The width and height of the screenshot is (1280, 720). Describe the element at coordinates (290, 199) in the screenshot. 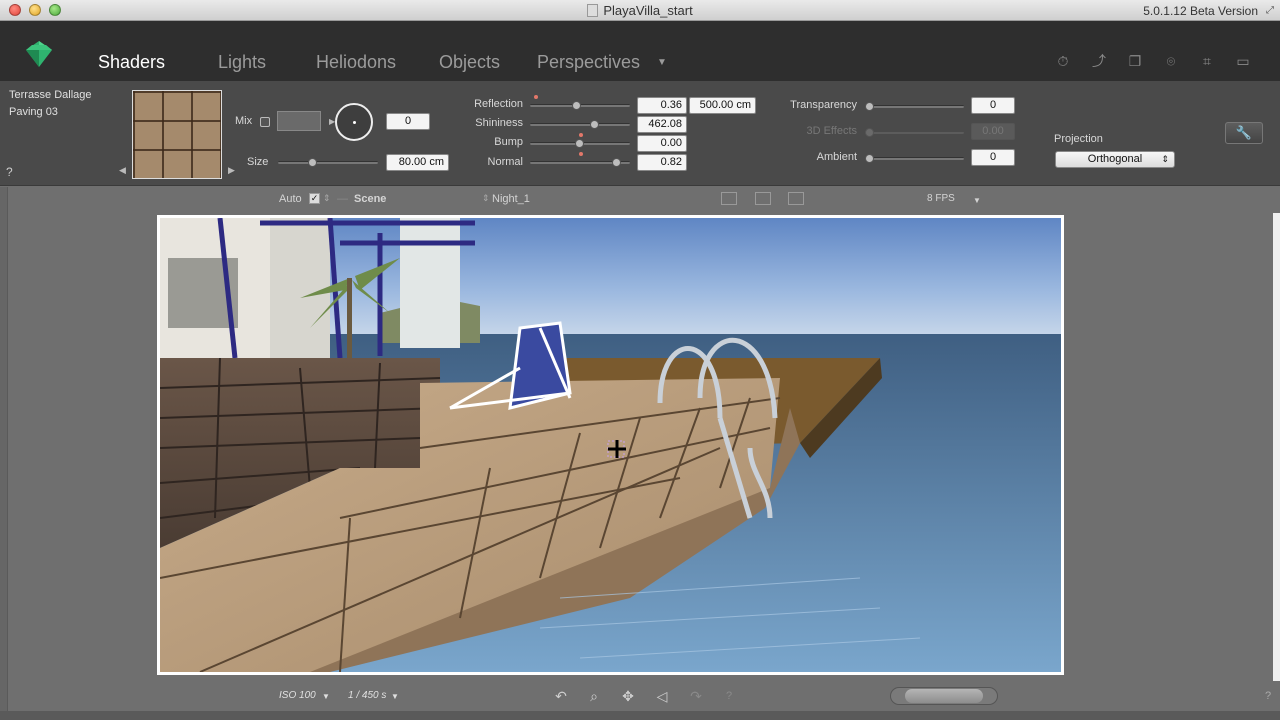

I see `auto-label: Auto` at that location.